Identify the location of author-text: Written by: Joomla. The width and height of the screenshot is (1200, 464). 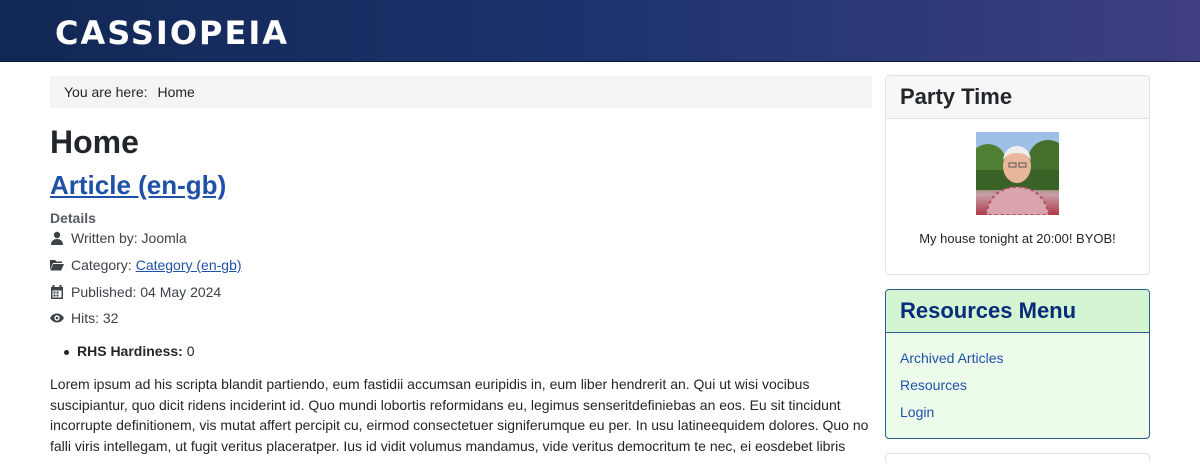
(129, 238).